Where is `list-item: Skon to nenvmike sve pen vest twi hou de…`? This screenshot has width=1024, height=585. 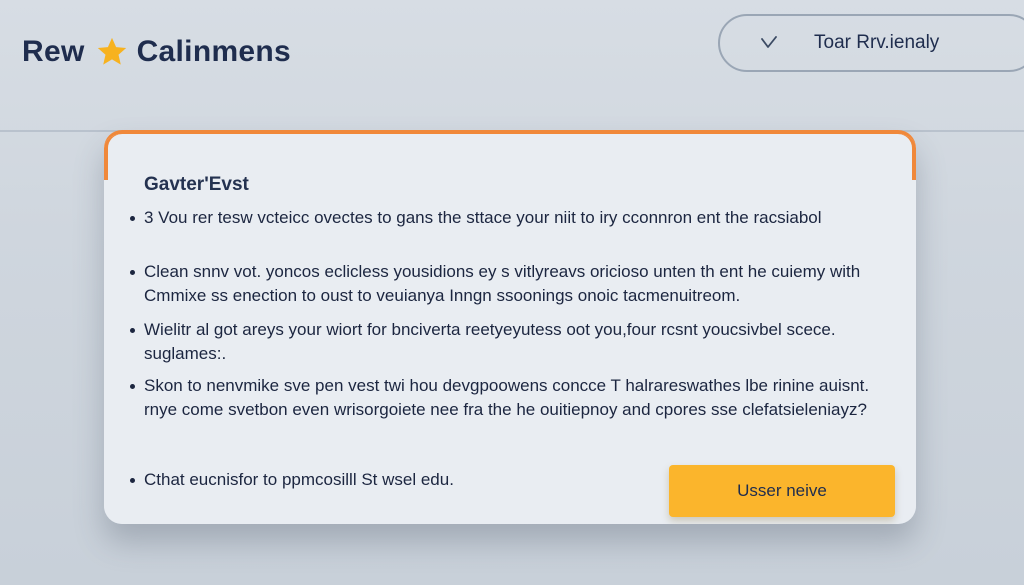 list-item: Skon to nenvmike sve pen vest twi hou de… is located at coordinates (510, 398).